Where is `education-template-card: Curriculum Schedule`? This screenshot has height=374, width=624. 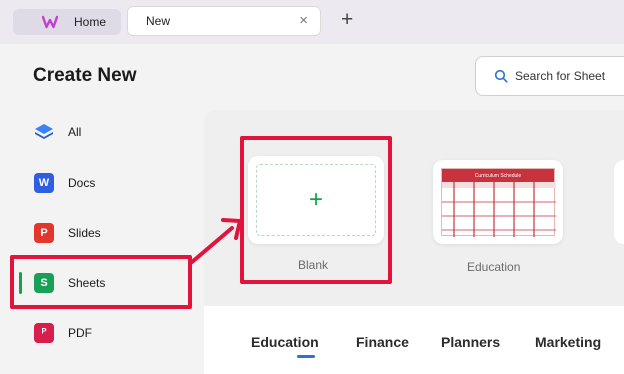
education-template-card: Curriculum Schedule is located at coordinates (498, 202).